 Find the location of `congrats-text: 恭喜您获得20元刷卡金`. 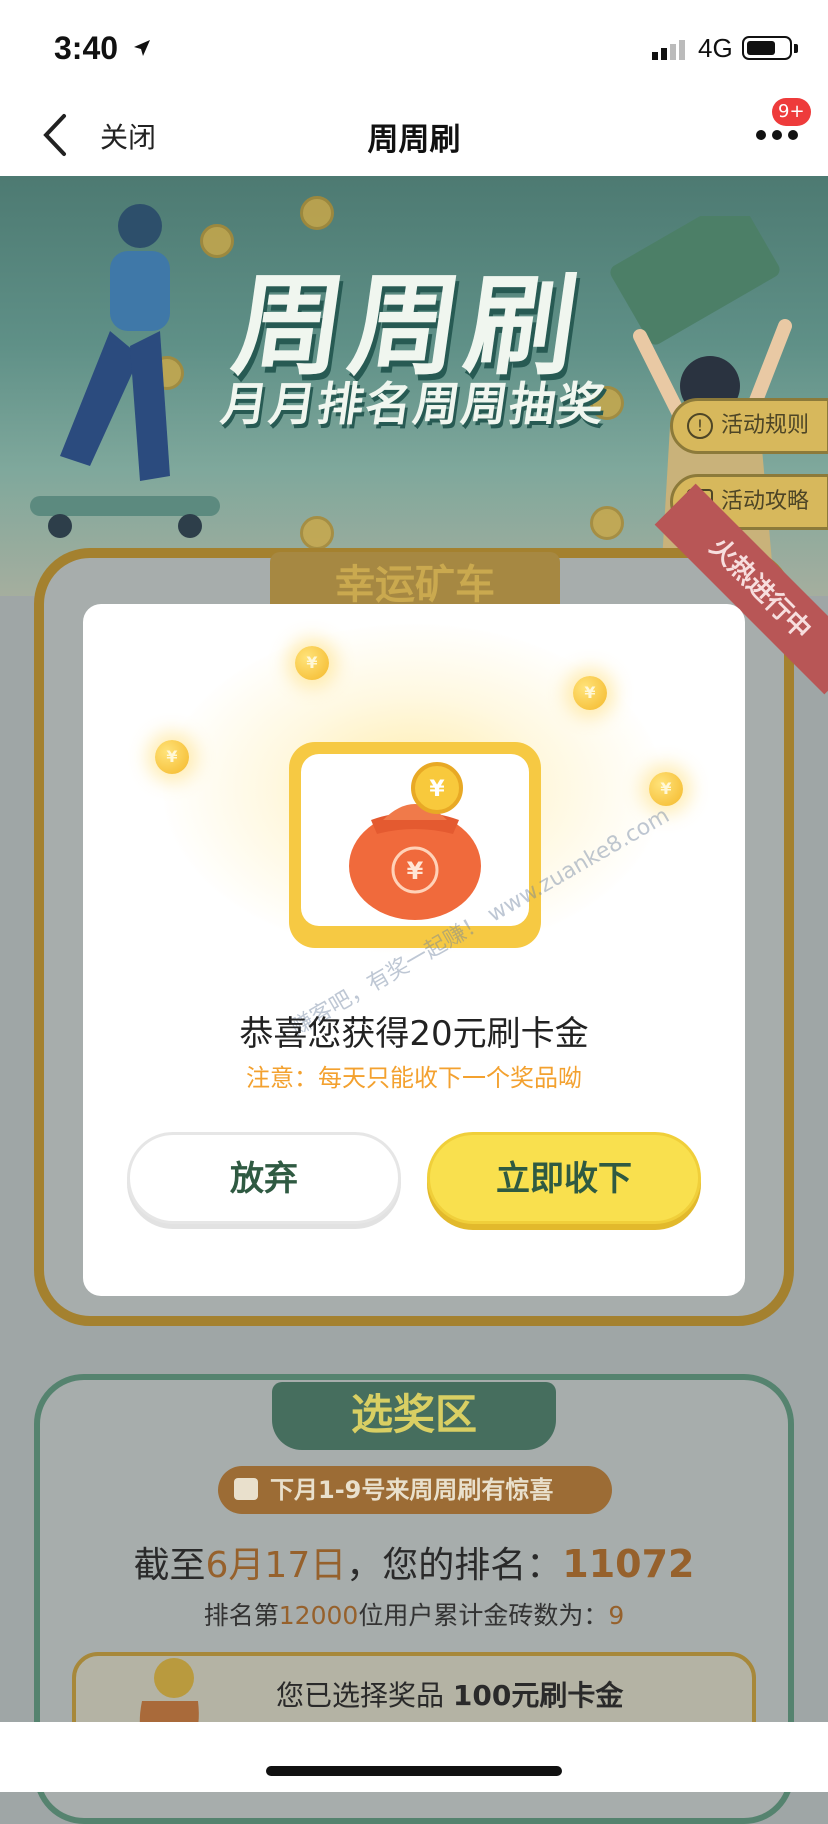

congrats-text: 恭喜您获得20元刷卡金 is located at coordinates (414, 1034).